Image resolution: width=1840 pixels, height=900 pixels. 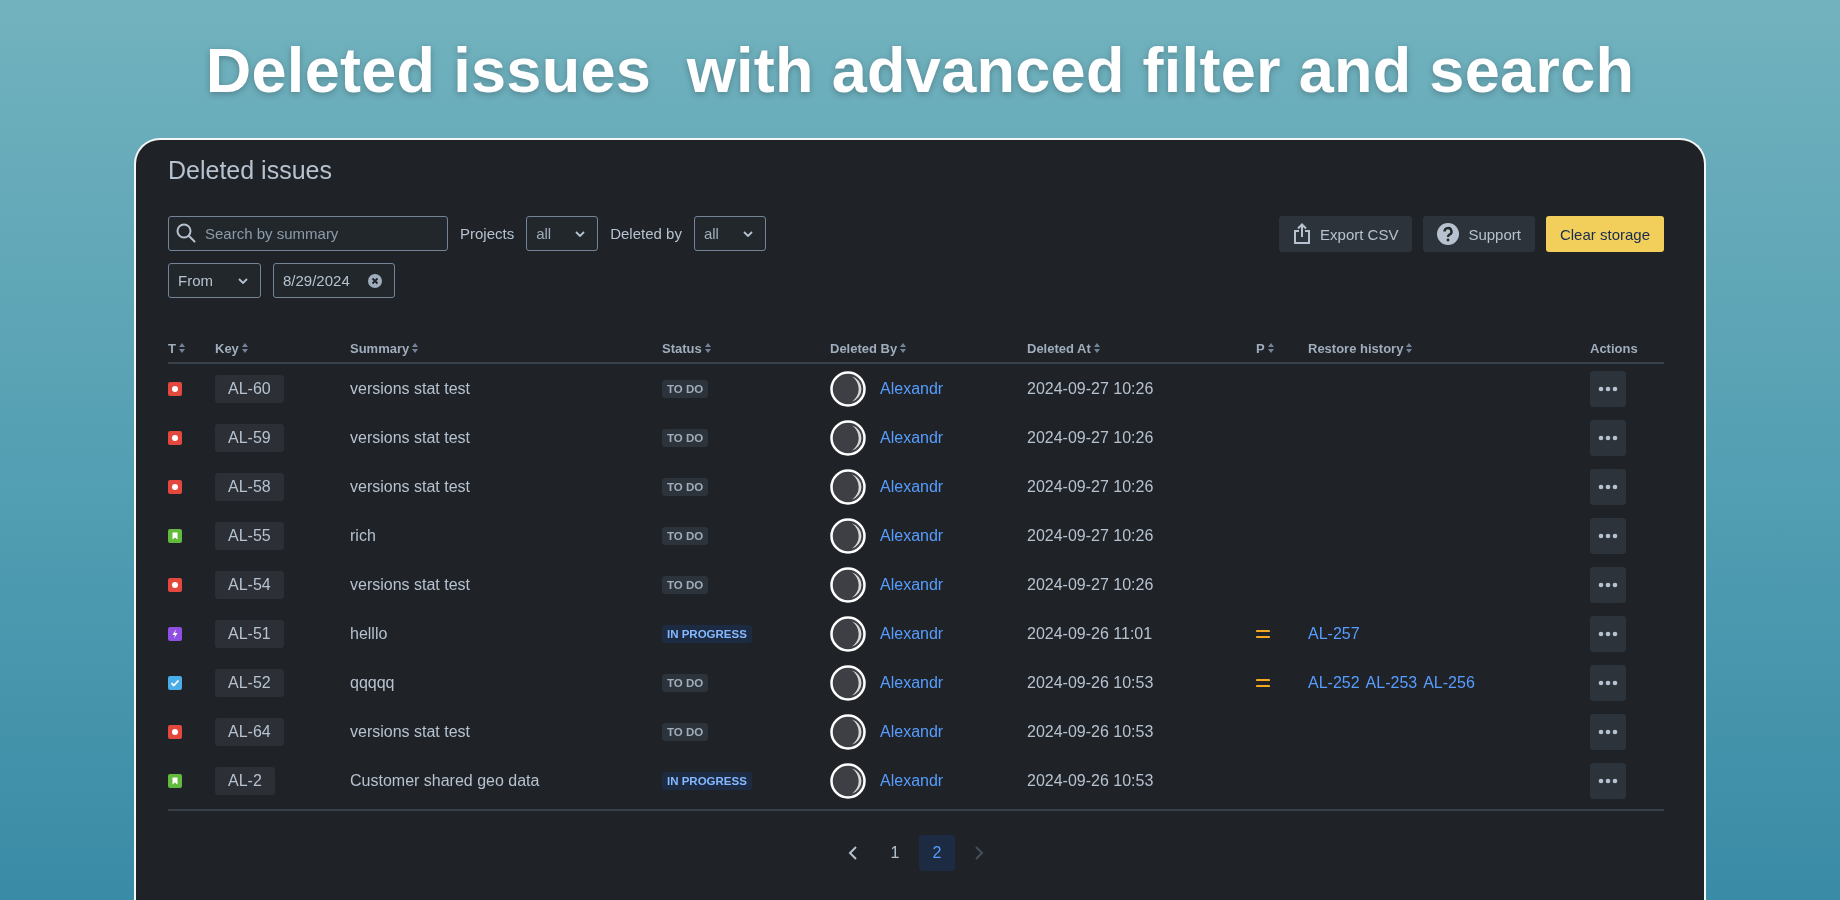 What do you see at coordinates (191, 348) in the screenshot?
I see `column-header: T` at bounding box center [191, 348].